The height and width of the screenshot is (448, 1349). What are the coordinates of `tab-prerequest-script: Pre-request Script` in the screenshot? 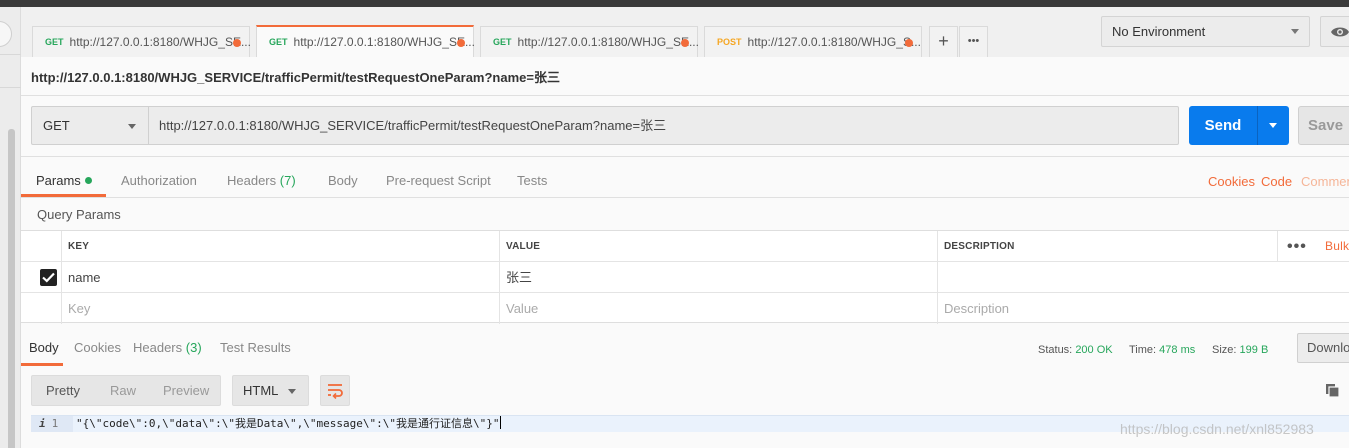 It's located at (438, 180).